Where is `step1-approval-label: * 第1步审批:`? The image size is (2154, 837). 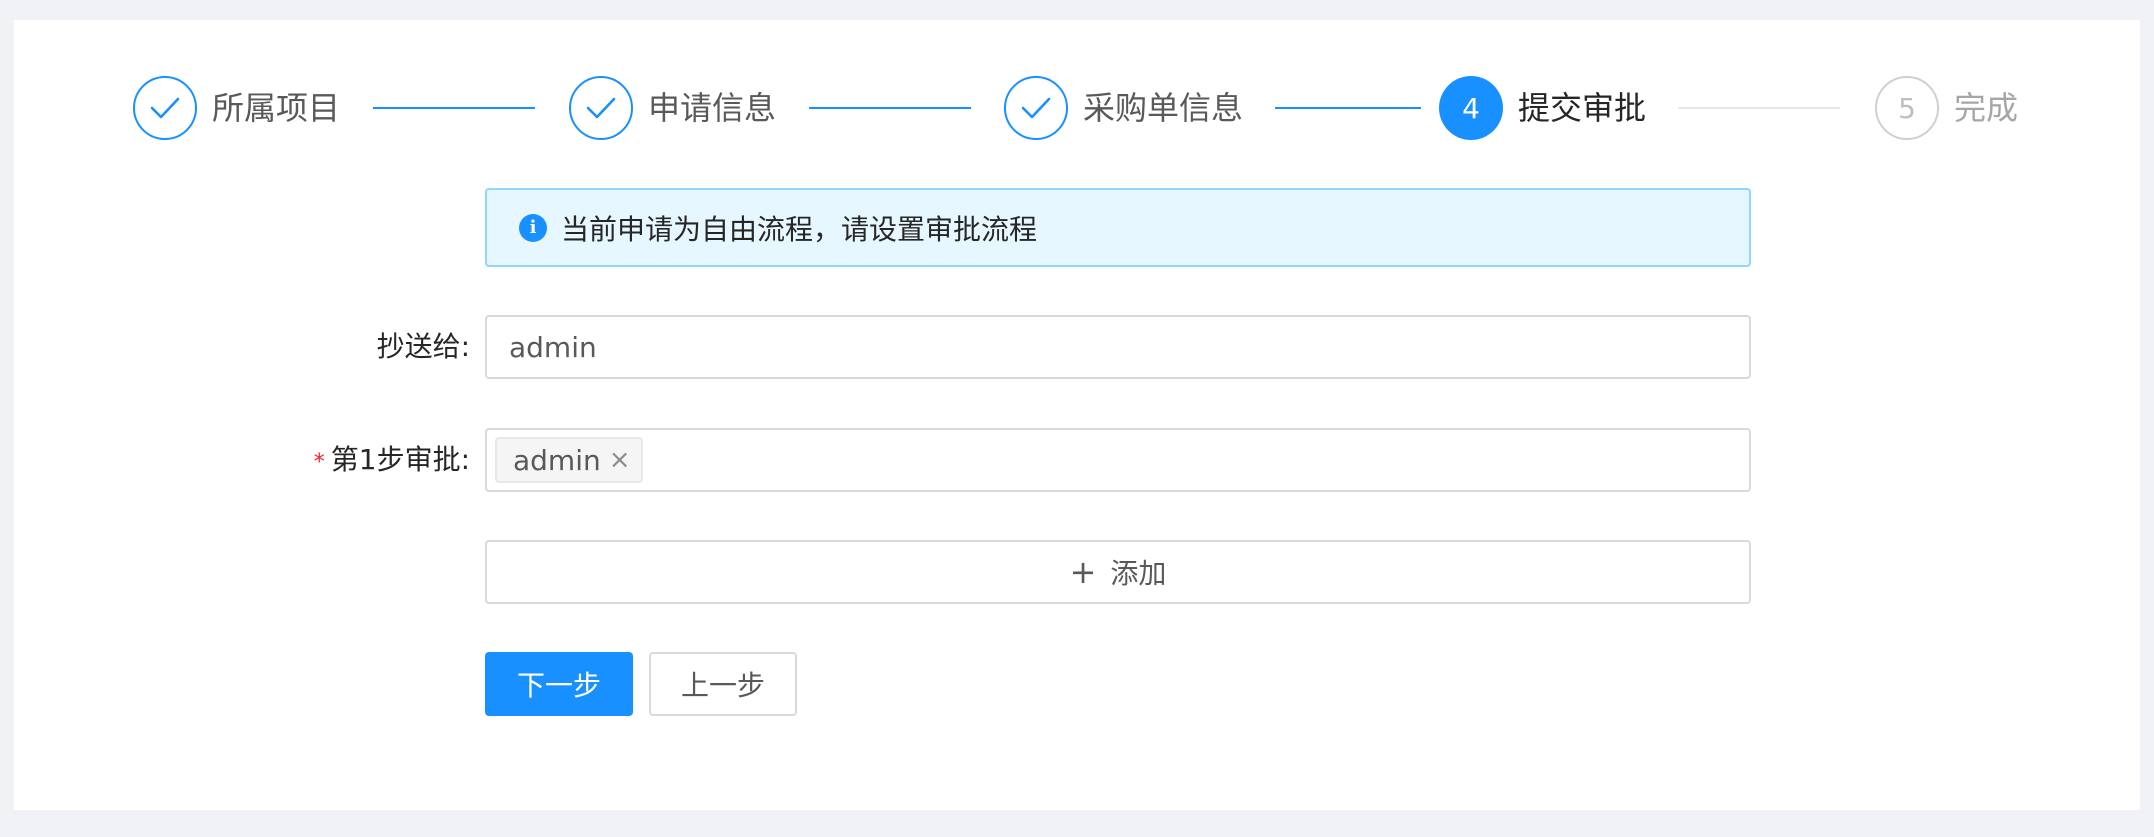
step1-approval-label: * 第1步审批: is located at coordinates (392, 460).